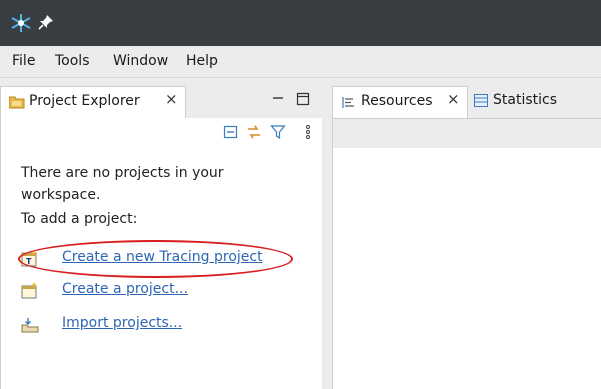  Describe the element at coordinates (140, 61) in the screenshot. I see `menu-window: Window` at that location.